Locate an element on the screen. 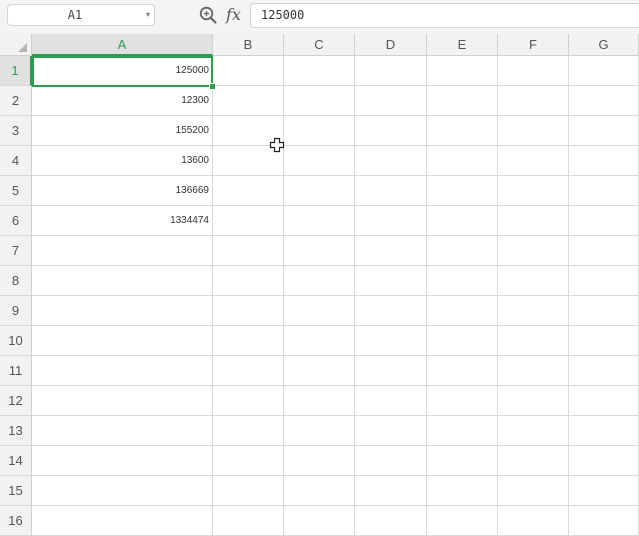 The width and height of the screenshot is (639, 536). cell-d16 is located at coordinates (391, 521).